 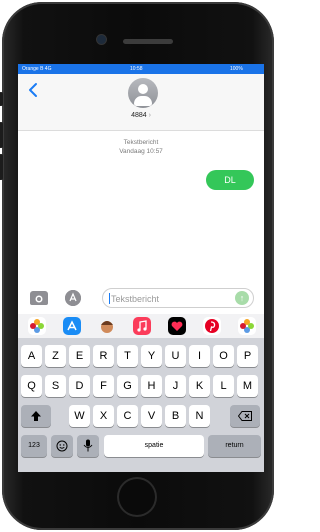 I want to click on backspace-key, so click(x=245, y=416).